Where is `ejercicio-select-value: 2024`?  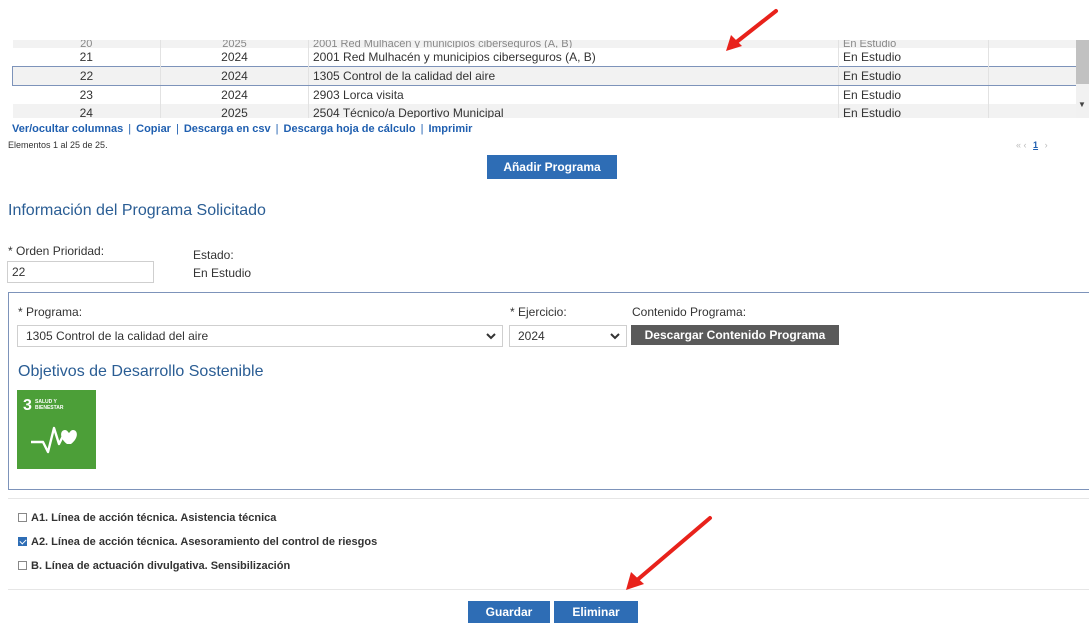 ejercicio-select-value: 2024 is located at coordinates (531, 336).